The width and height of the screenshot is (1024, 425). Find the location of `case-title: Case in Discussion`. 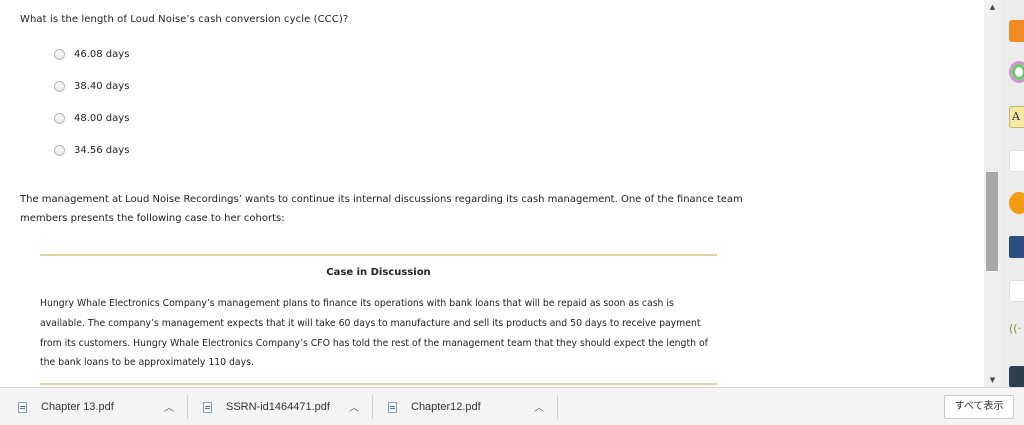

case-title: Case in Discussion is located at coordinates (378, 272).